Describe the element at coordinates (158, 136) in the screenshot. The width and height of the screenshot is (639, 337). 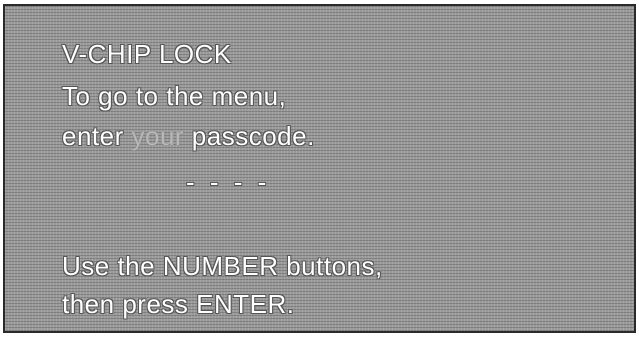
I see `instruction-line-2-highlight: your` at that location.